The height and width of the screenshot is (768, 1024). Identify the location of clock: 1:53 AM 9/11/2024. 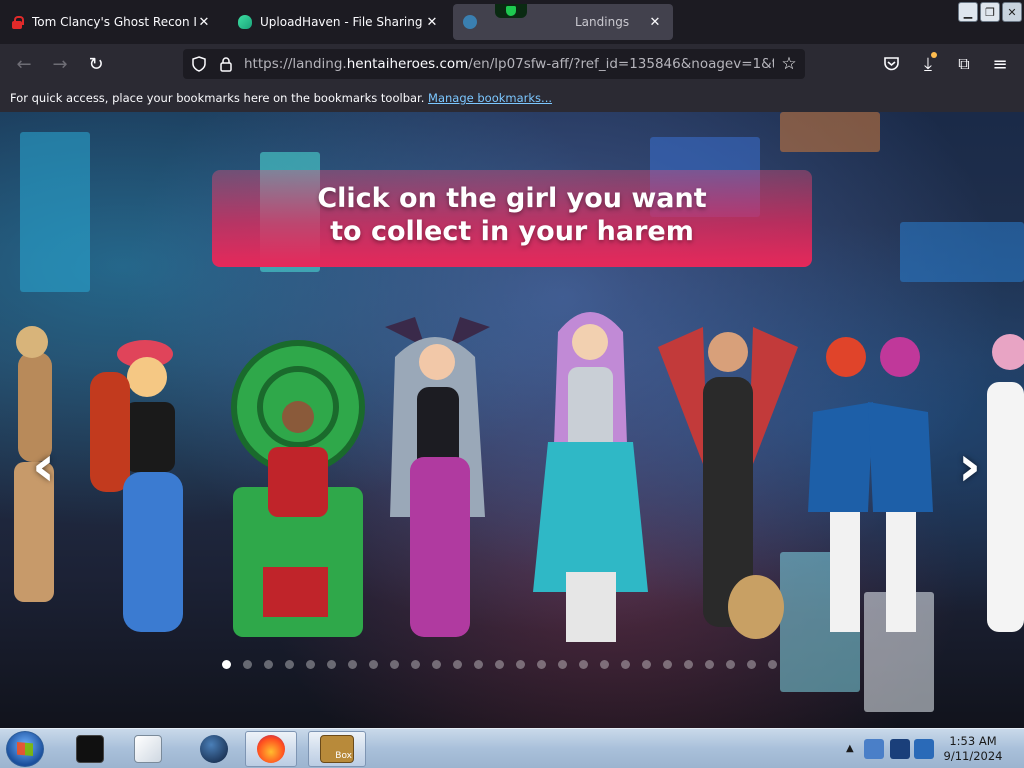
(973, 749).